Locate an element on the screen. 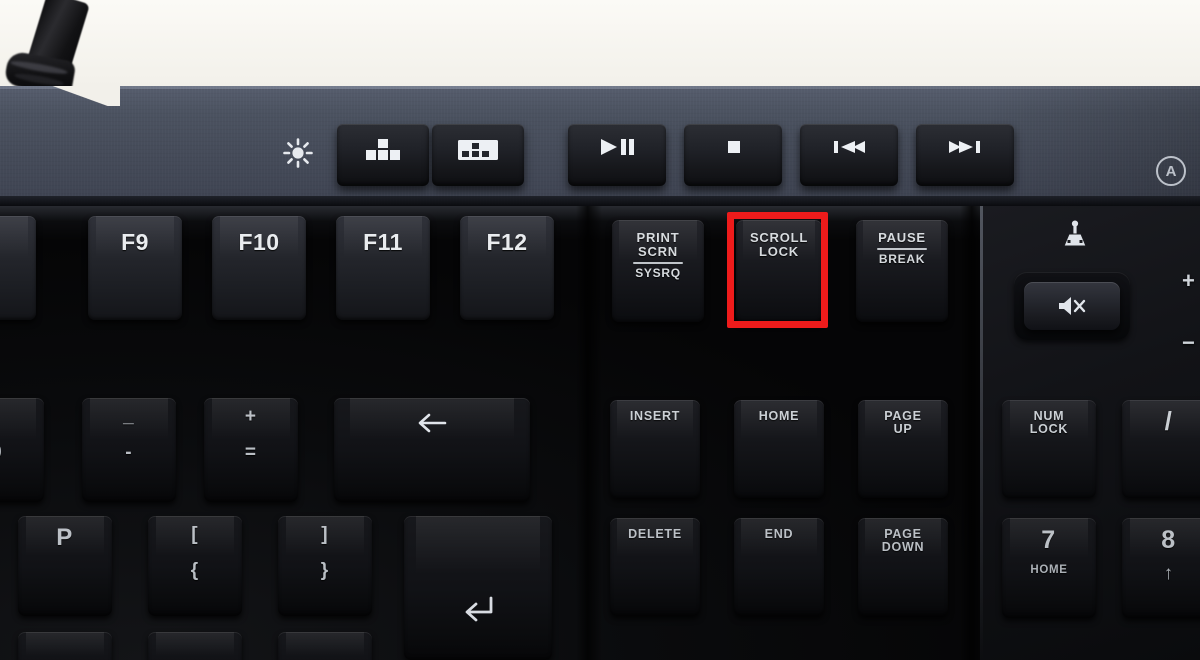 Image resolution: width=1200 pixels, height=660 pixels. print-screen-key: PRINT SCRN SYSRQ is located at coordinates (658, 271).